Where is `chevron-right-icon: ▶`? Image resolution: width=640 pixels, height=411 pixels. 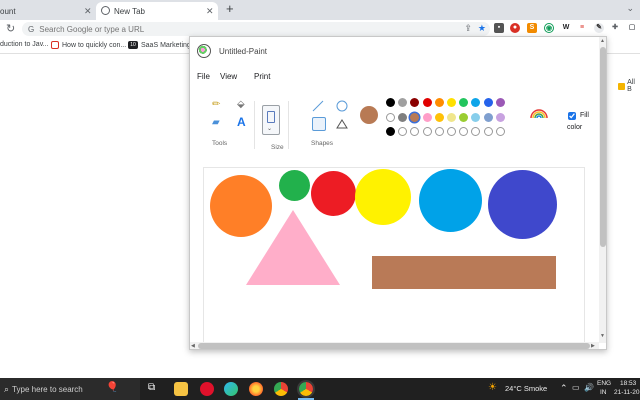 chevron-right-icon: ▶ is located at coordinates (593, 346).